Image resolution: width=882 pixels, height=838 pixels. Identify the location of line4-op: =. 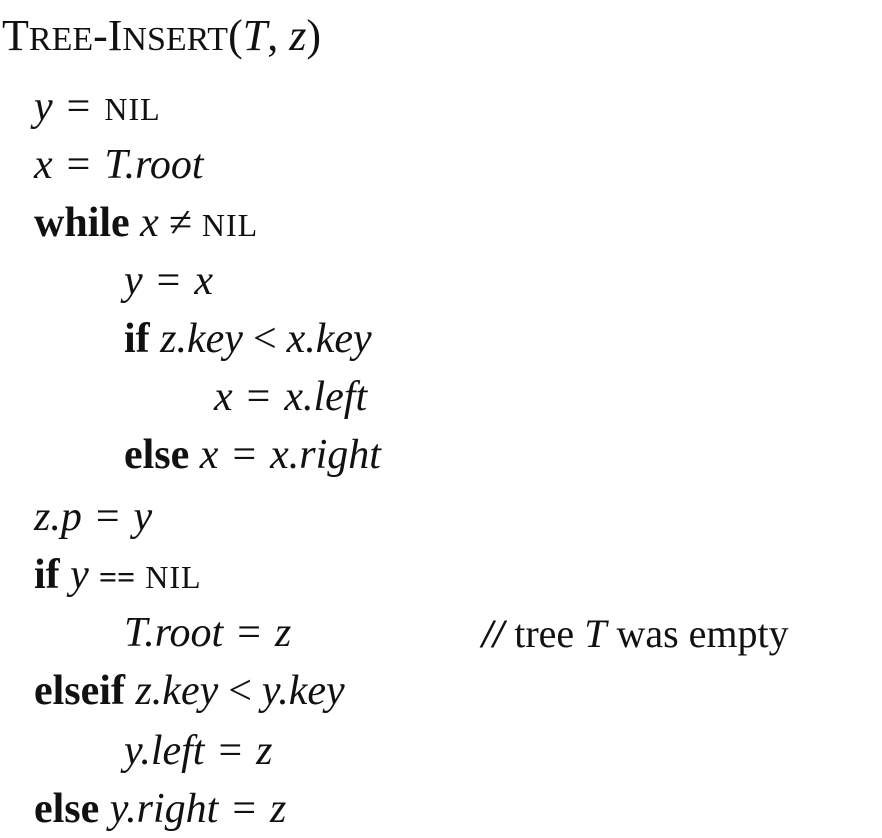
(168, 281).